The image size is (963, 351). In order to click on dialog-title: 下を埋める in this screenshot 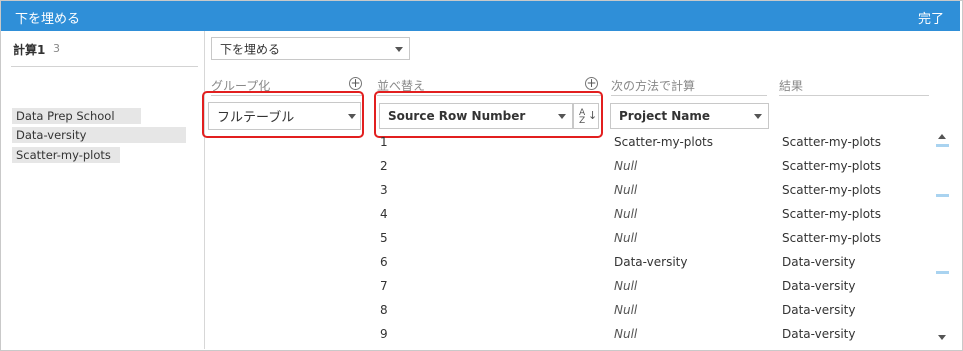, I will do `click(48, 19)`.